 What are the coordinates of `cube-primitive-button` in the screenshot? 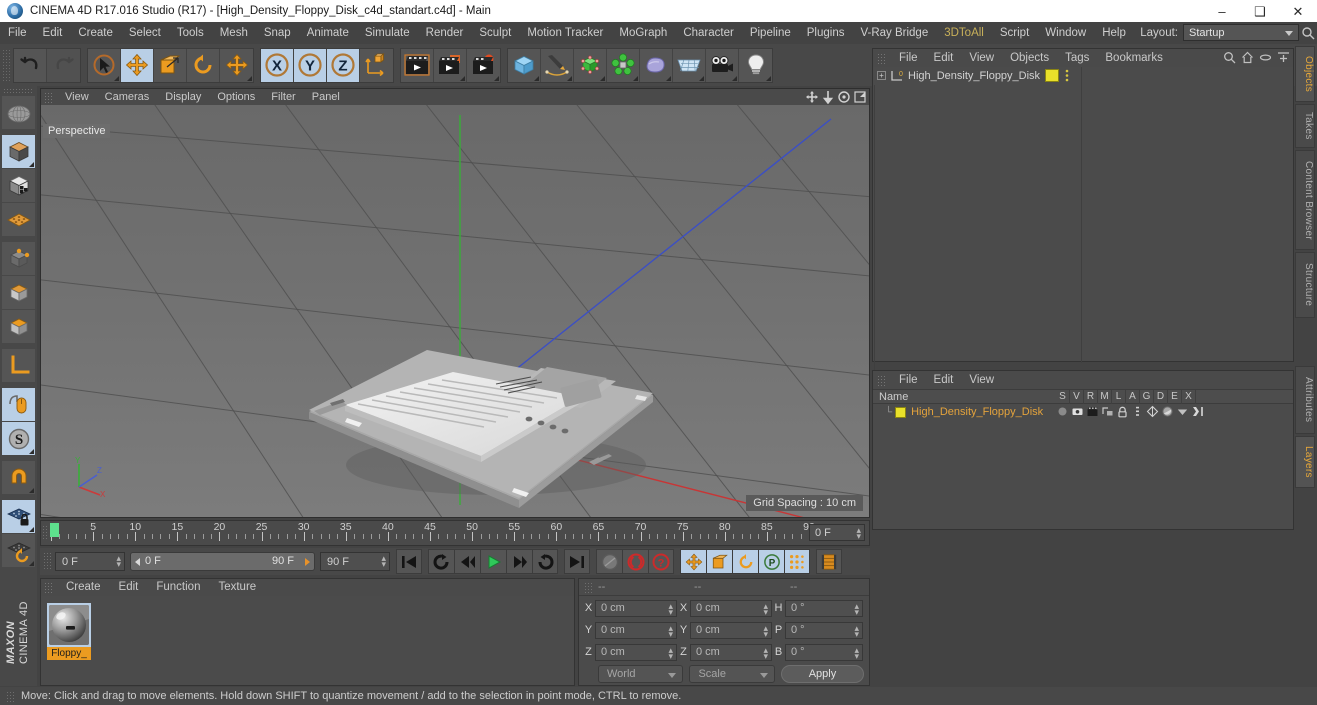 It's located at (524, 65).